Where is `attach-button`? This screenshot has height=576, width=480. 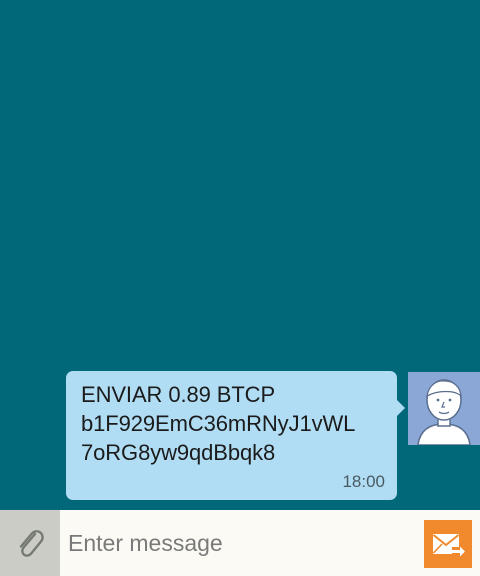 attach-button is located at coordinates (30, 543).